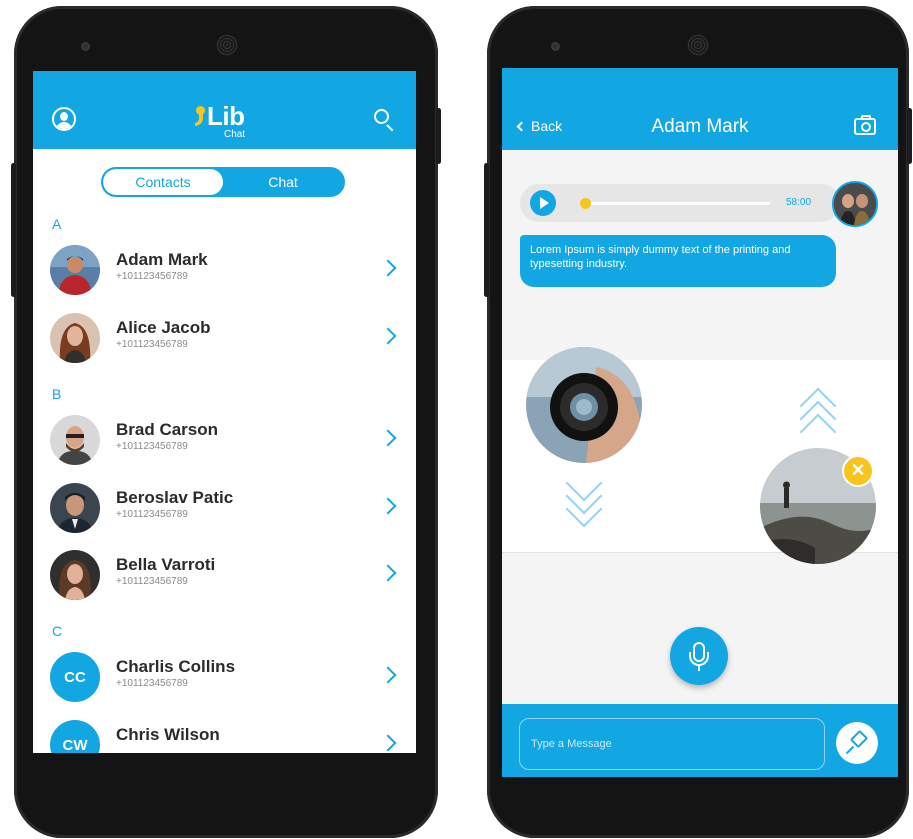  I want to click on contact-row: CW Chris Wilson, so click(224, 733).